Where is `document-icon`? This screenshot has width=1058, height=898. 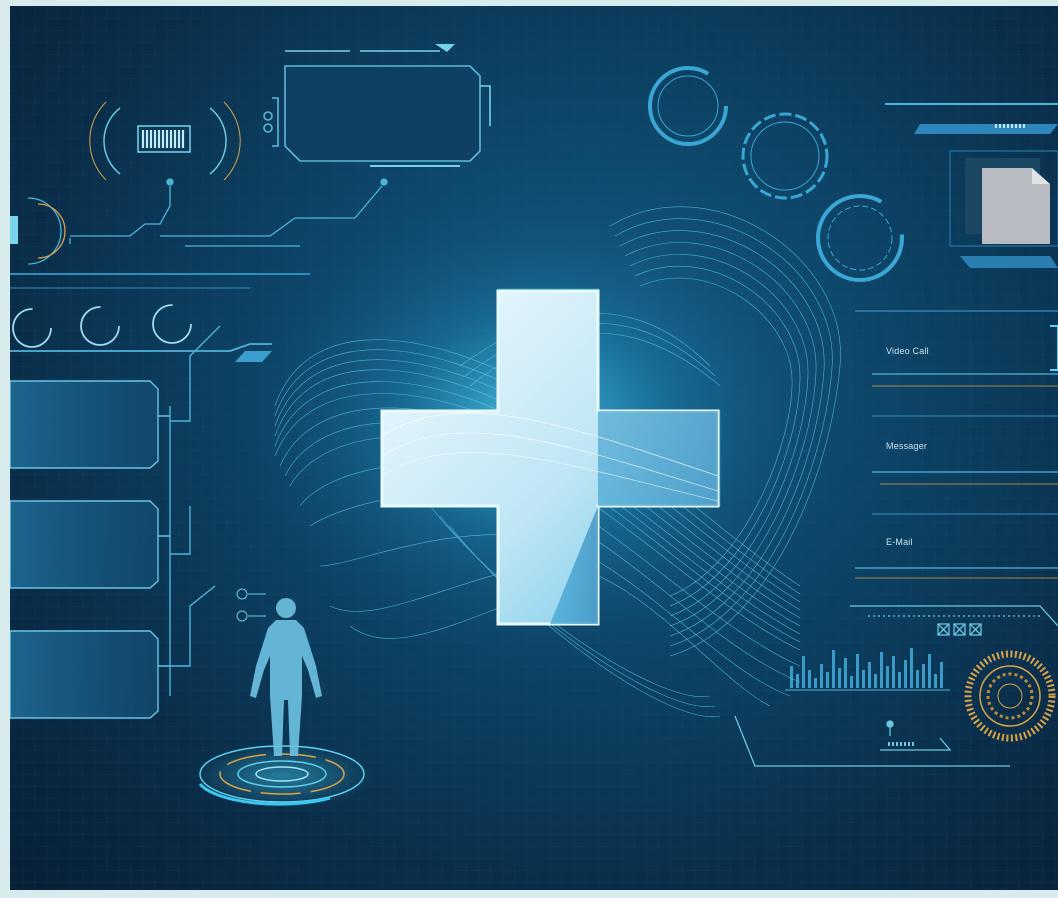 document-icon is located at coordinates (1007, 201).